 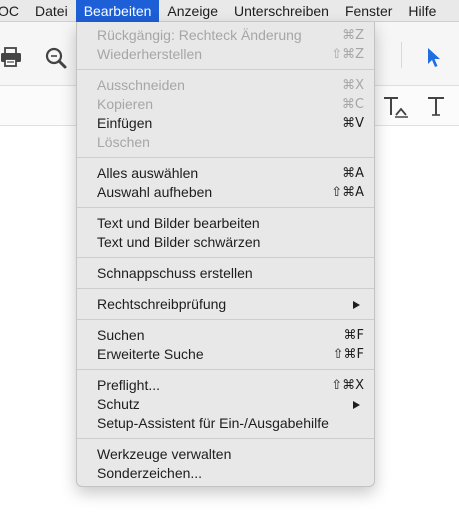 What do you see at coordinates (225, 404) in the screenshot?
I see `menu-item-protection: Schutz` at bounding box center [225, 404].